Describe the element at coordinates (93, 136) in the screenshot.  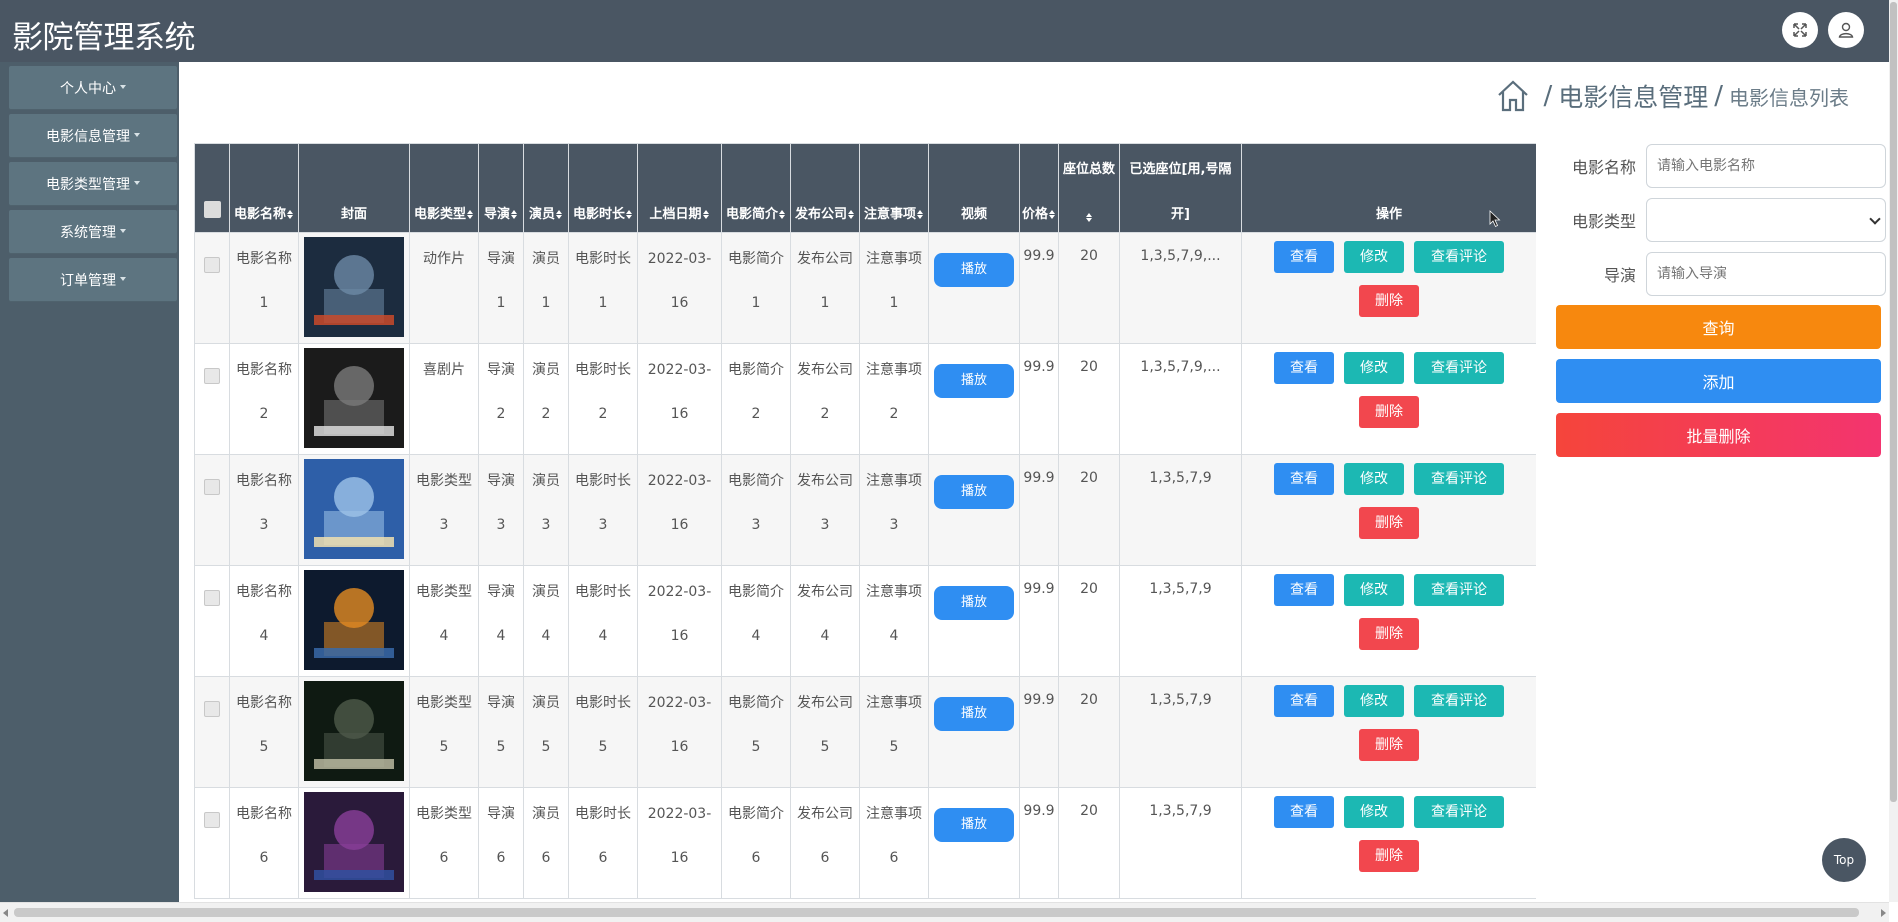
I see `sidebar-item-movie-info: 电影信息管理` at that location.